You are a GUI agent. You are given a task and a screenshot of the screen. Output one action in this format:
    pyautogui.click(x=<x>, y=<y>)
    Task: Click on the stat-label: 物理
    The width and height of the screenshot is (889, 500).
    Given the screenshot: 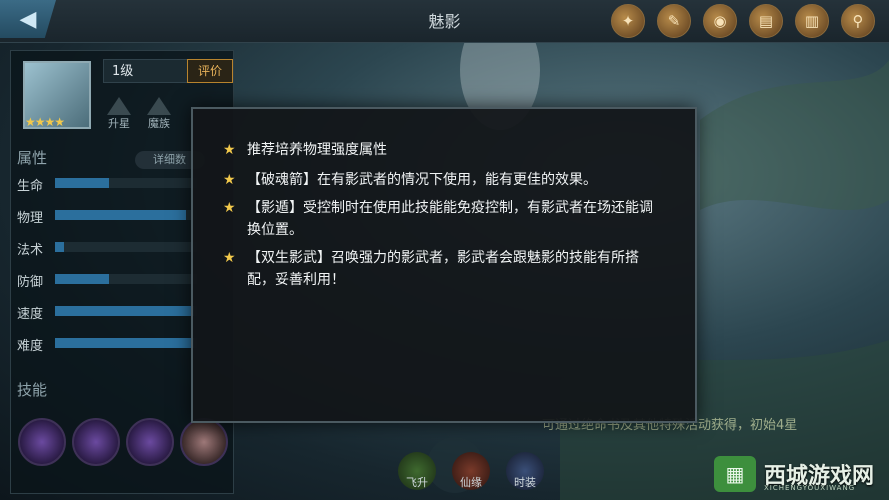 What is the action you would take?
    pyautogui.click(x=30, y=218)
    